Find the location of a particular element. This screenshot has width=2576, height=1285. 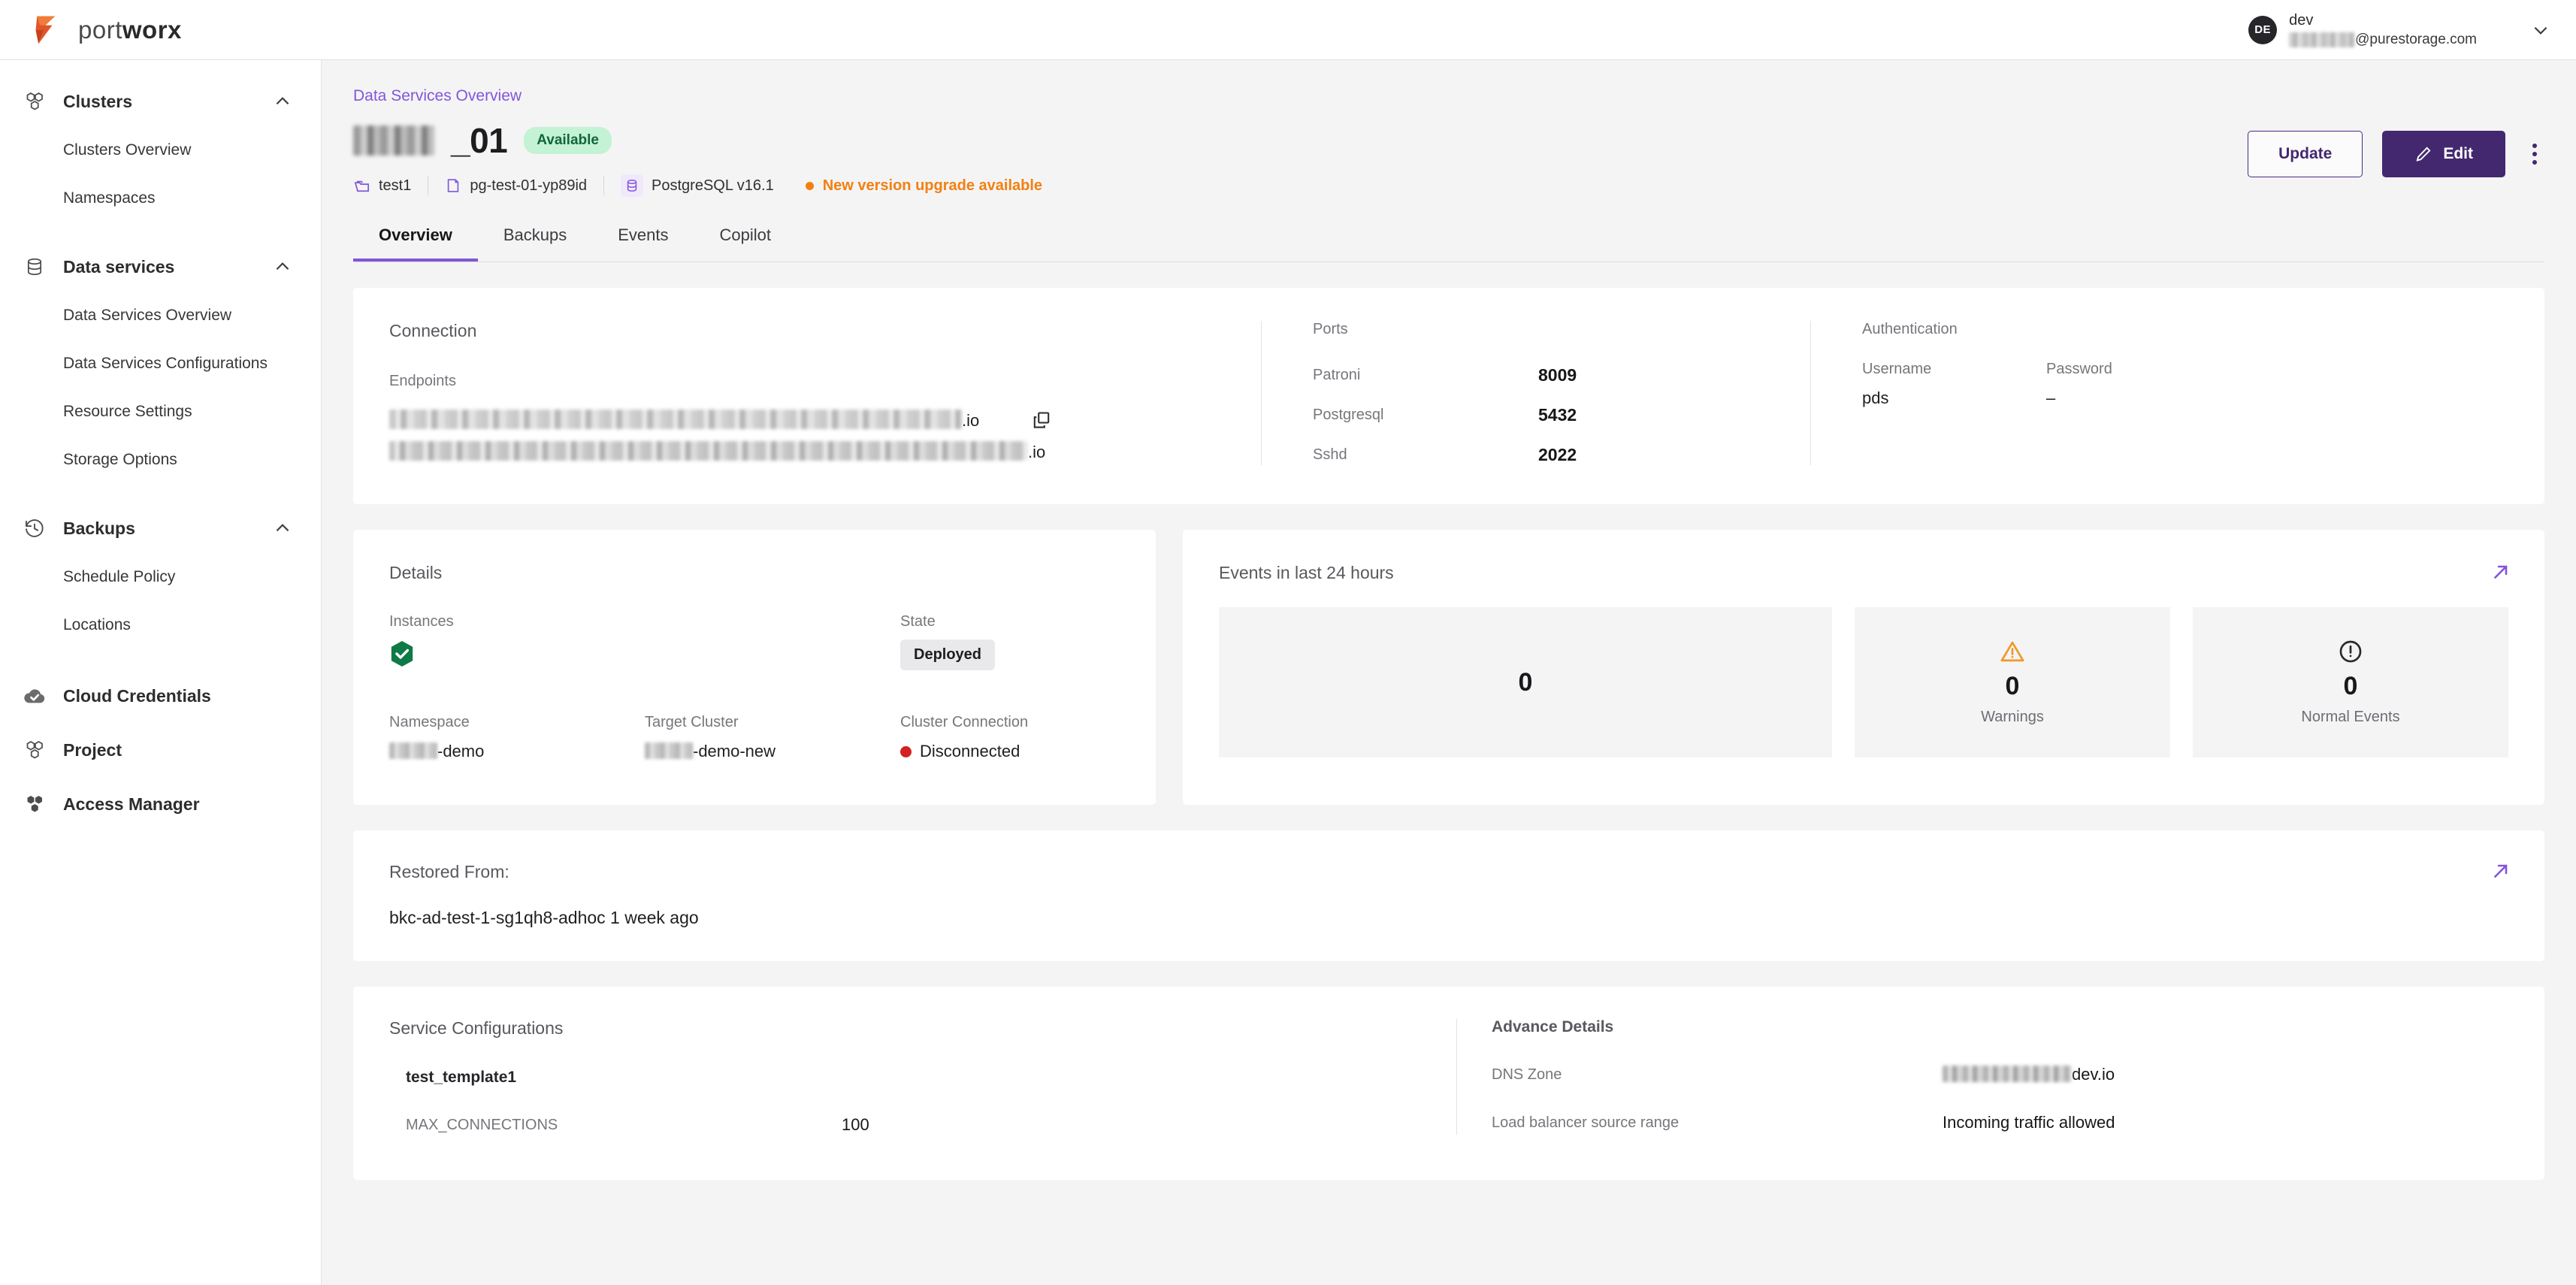

auth-password-label: Password is located at coordinates (2079, 369).